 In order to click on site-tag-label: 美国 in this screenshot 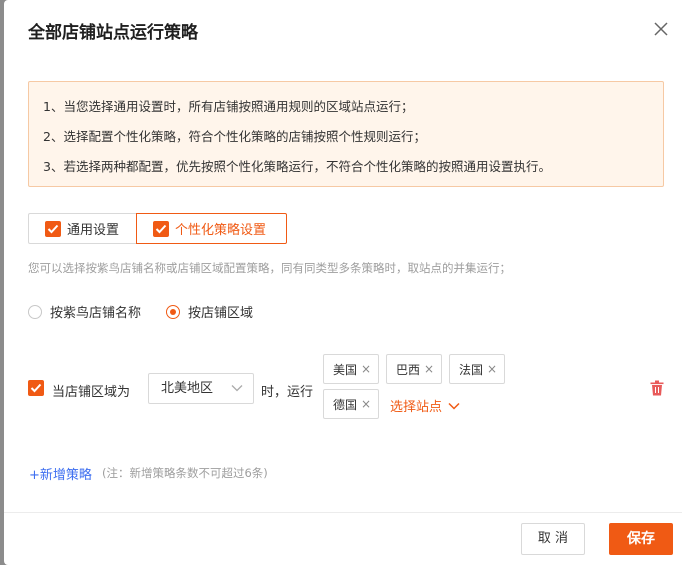, I will do `click(345, 369)`.